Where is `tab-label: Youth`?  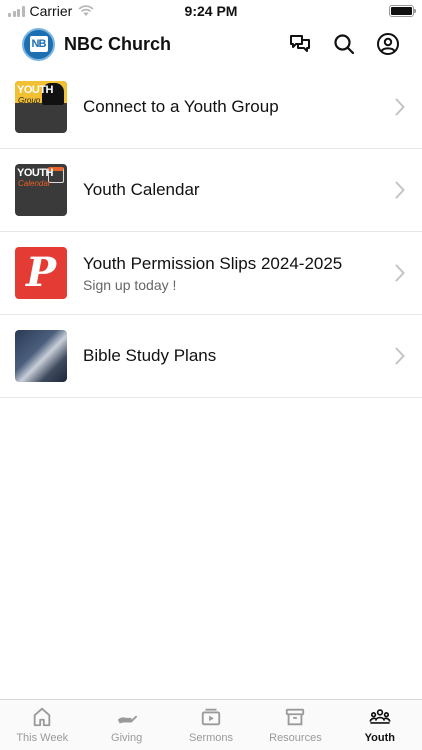
tab-label: Youth is located at coordinates (379, 738).